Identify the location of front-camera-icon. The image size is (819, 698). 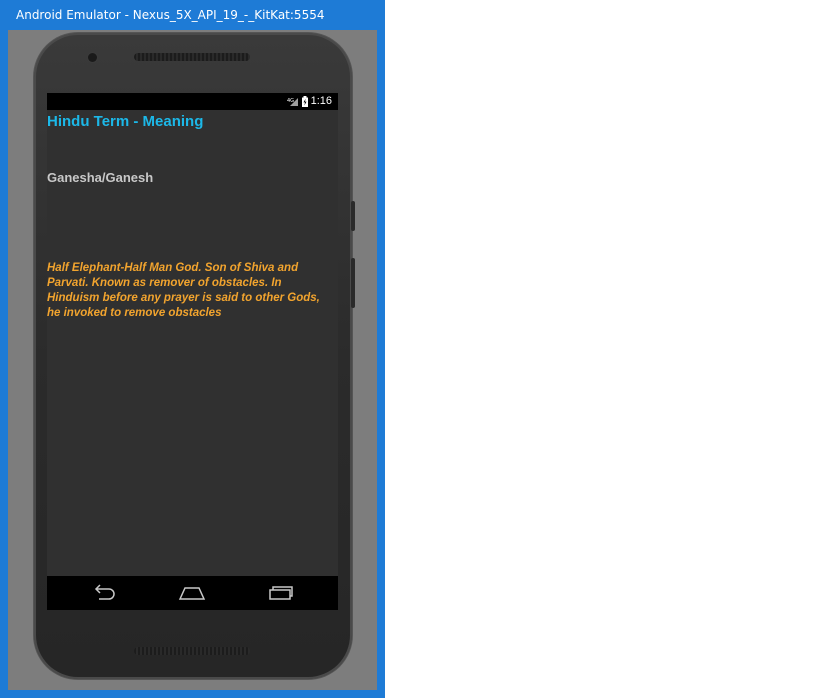
(92, 57).